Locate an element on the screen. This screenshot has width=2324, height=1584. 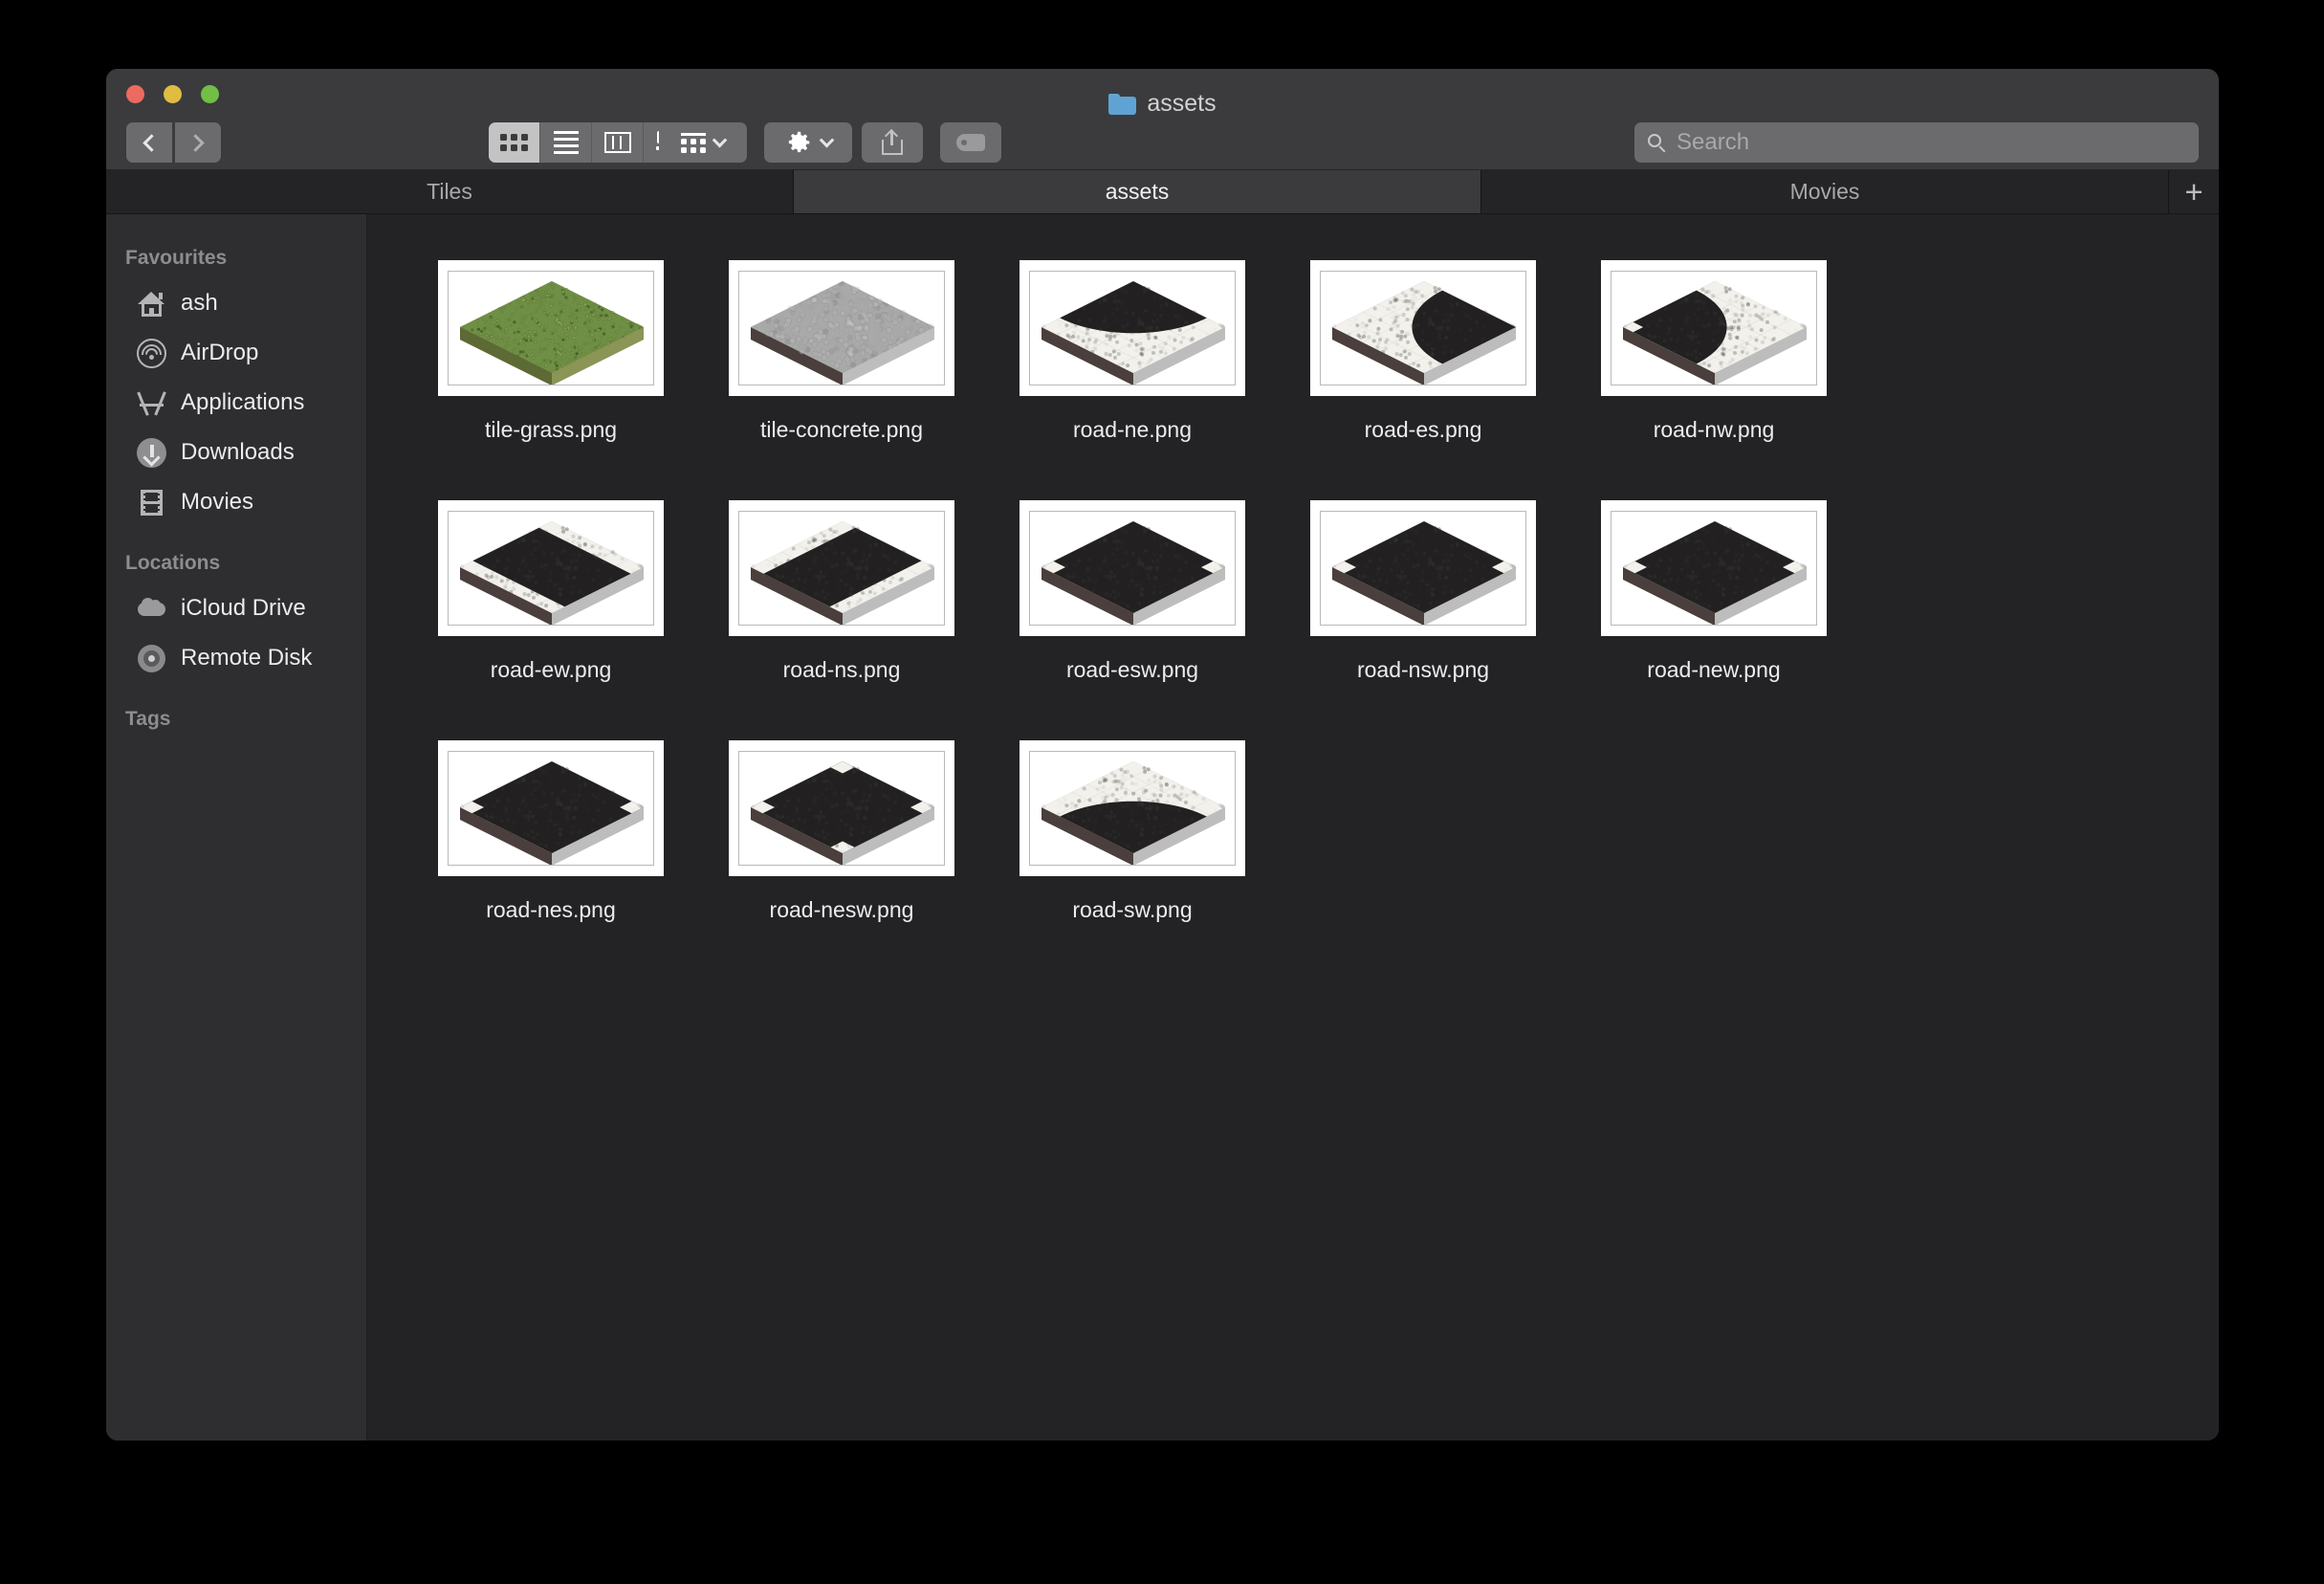
icon-view-button is located at coordinates (514, 142).